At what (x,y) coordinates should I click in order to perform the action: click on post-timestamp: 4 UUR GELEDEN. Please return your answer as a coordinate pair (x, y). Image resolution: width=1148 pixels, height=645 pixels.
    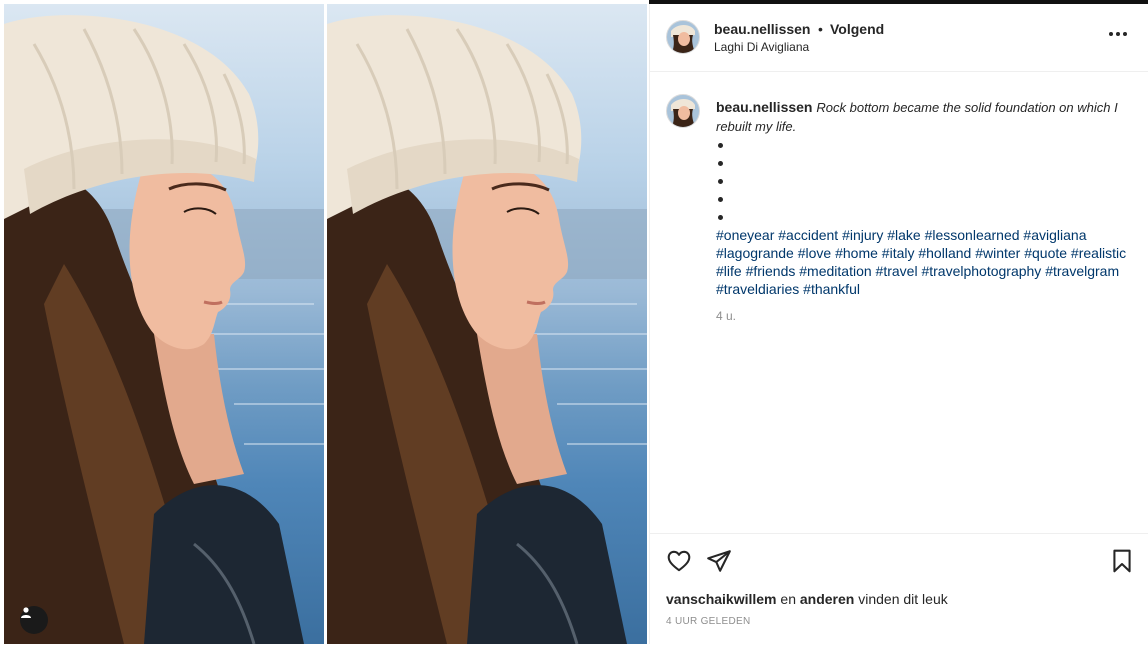
    Looking at the image, I should click on (708, 621).